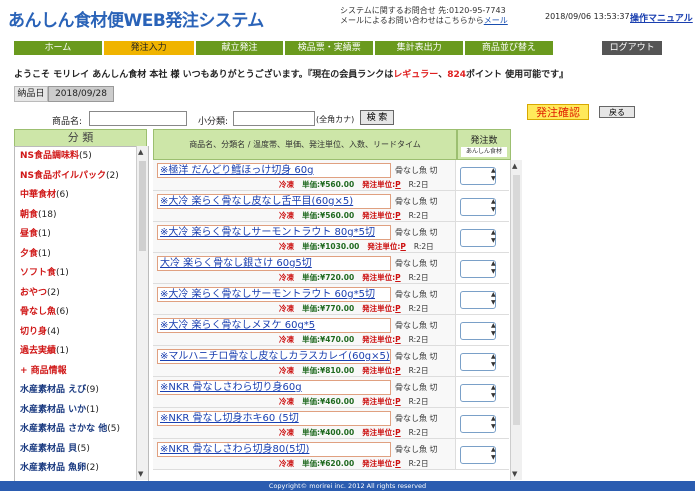 The image size is (695, 491). What do you see at coordinates (353, 370) in the screenshot?
I see `product-details: 冷凍 単価:¥810.00 発注単位:P R:2日` at bounding box center [353, 370].